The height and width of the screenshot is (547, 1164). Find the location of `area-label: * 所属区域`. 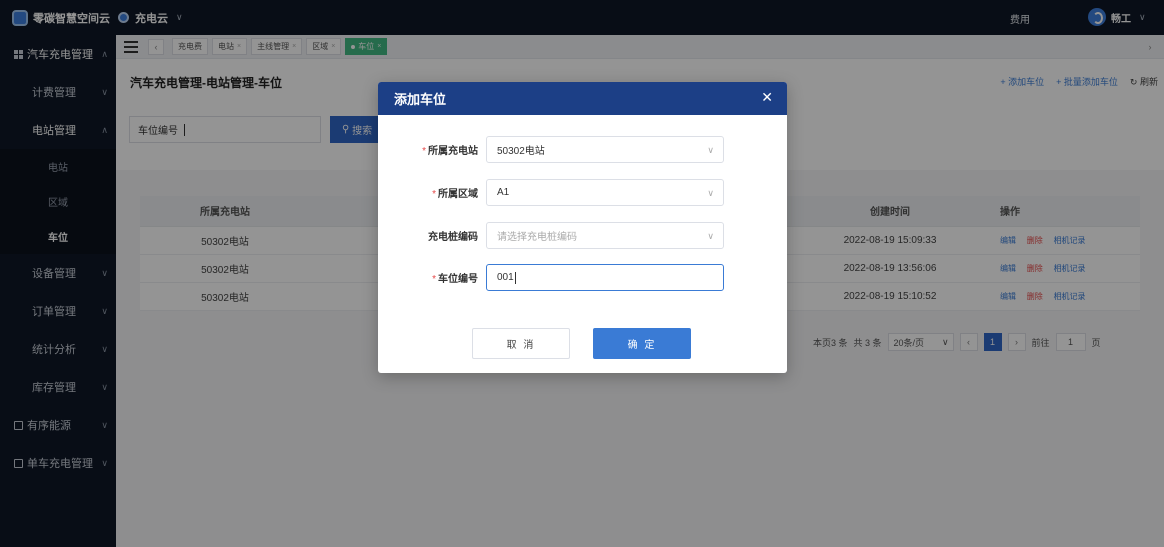

area-label: * 所属区域 is located at coordinates (455, 194).